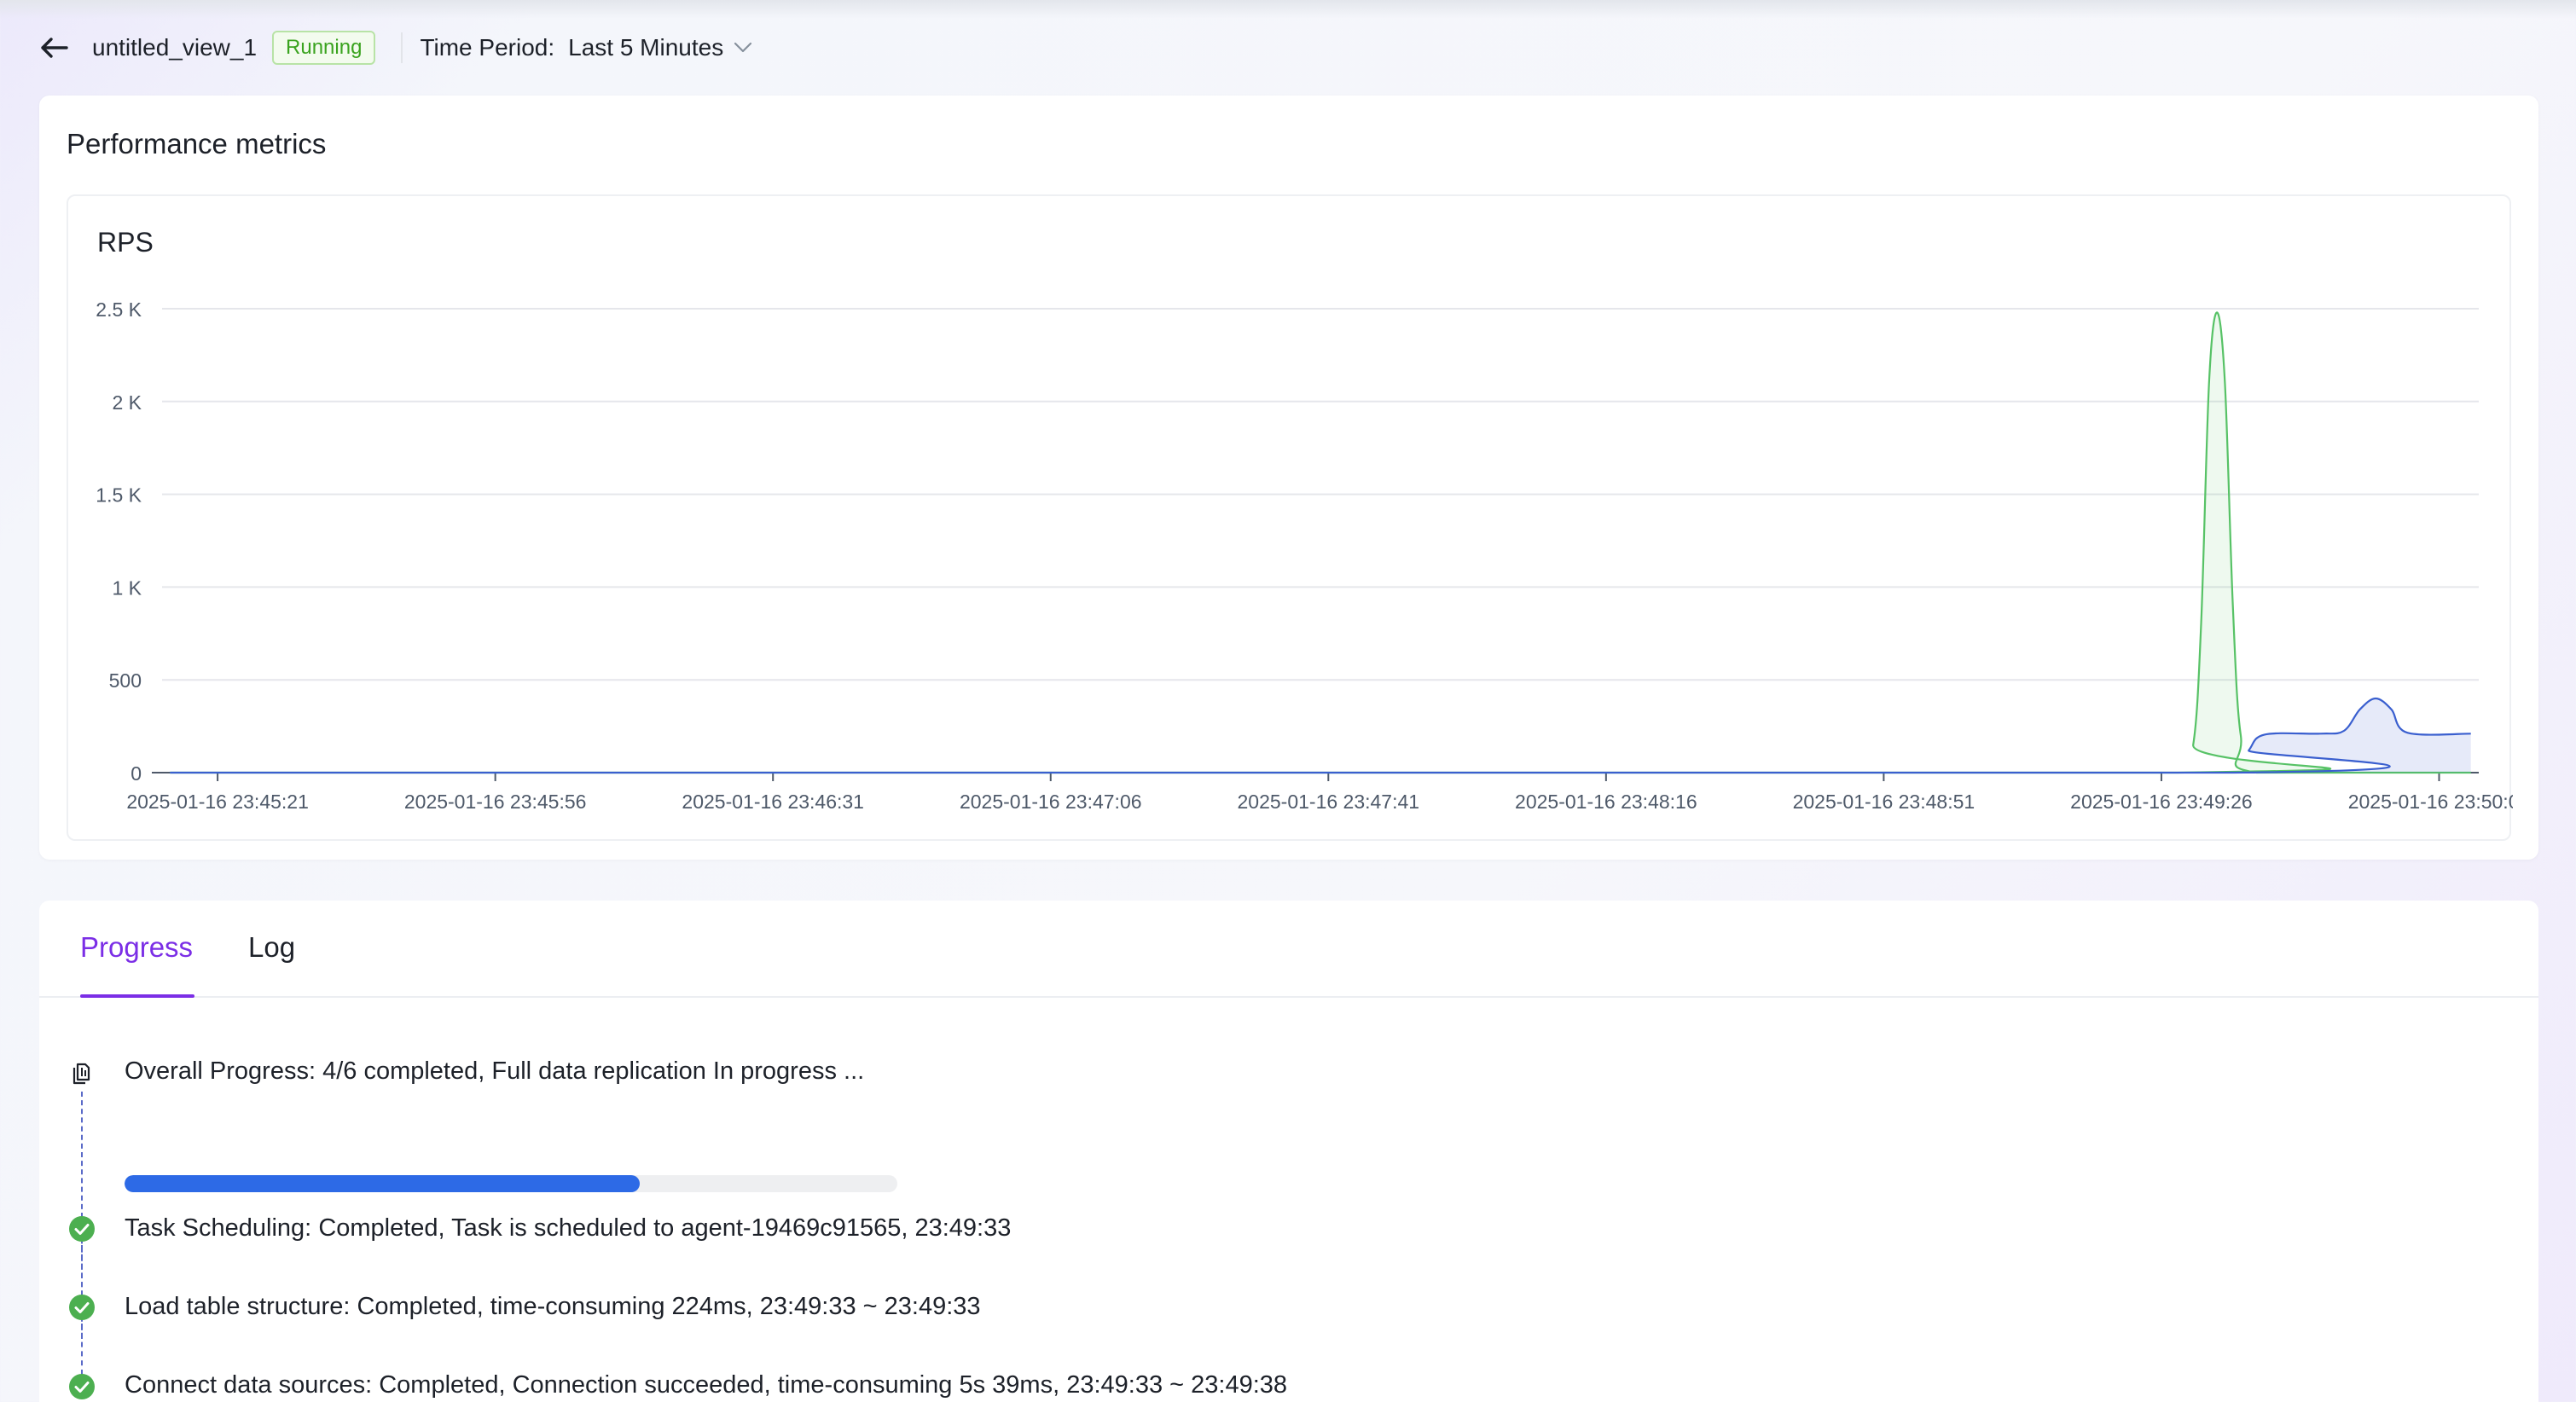 This screenshot has width=2576, height=1402. I want to click on status-badge: Running, so click(324, 48).